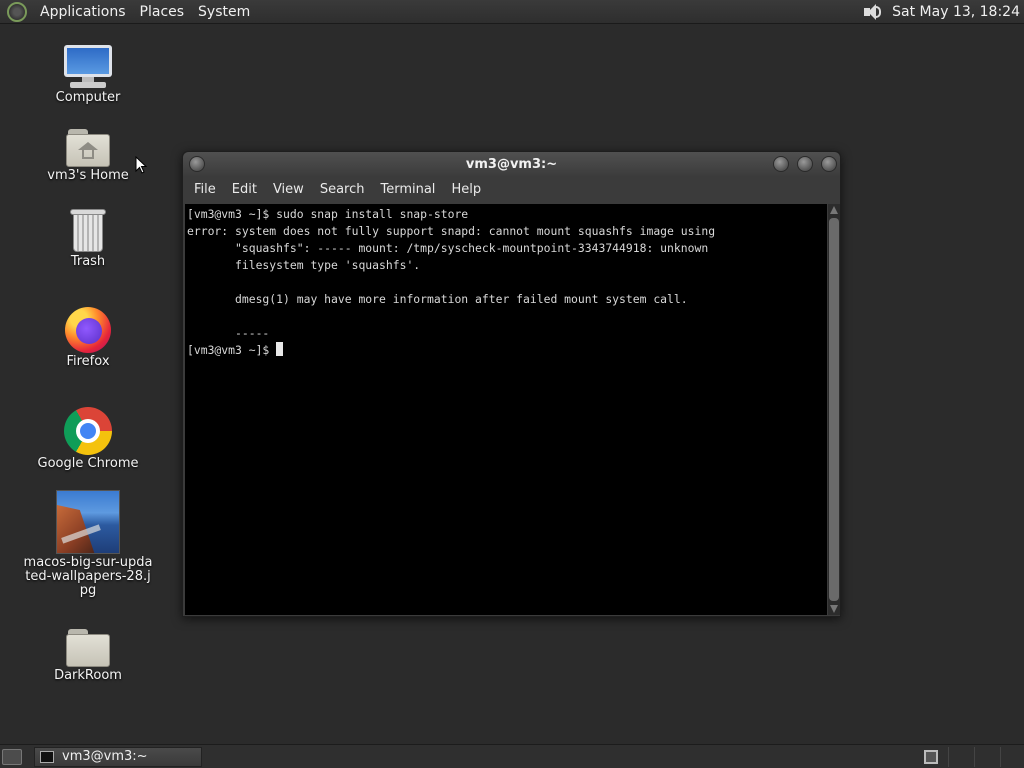 The image size is (1024, 768). What do you see at coordinates (88, 463) in the screenshot?
I see `desktop-icon-label: Google Chrome` at bounding box center [88, 463].